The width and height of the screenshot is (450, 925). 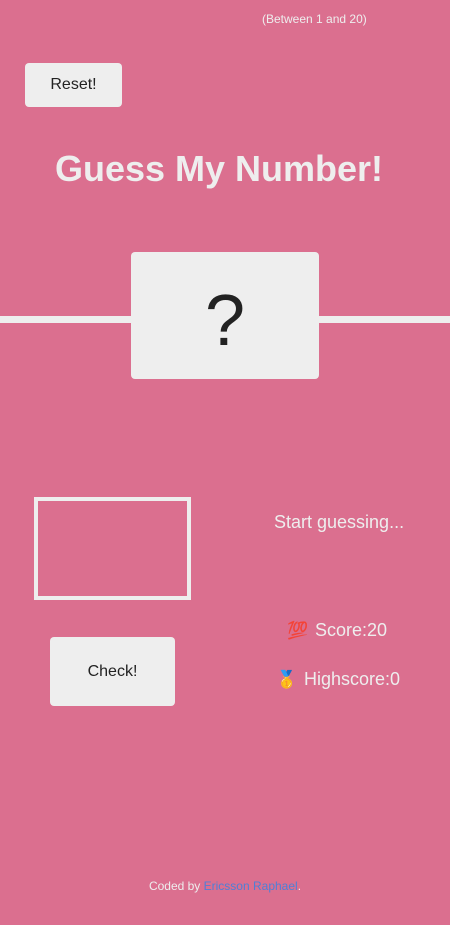 What do you see at coordinates (287, 679) in the screenshot?
I see `medal-icon: 🥇` at bounding box center [287, 679].